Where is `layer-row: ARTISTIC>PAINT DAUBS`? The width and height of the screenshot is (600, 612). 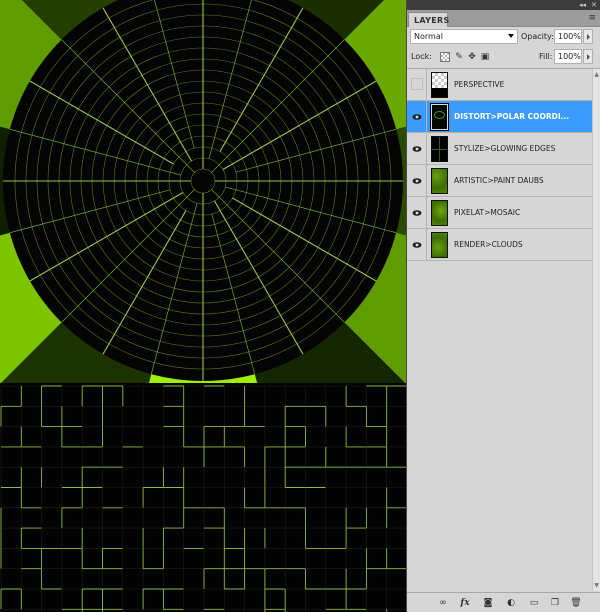 layer-row: ARTISTIC>PAINT DAUBS is located at coordinates (500, 181).